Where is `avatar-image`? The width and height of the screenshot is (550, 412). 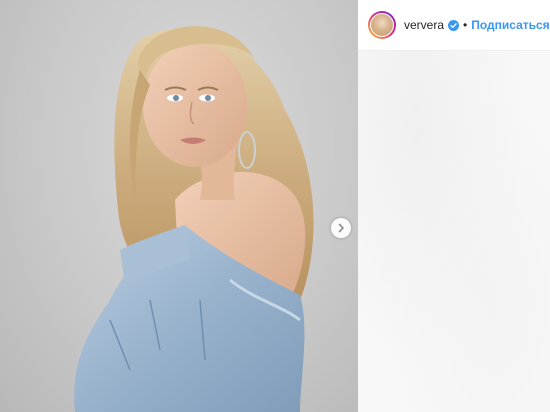 avatar-image is located at coordinates (382, 25).